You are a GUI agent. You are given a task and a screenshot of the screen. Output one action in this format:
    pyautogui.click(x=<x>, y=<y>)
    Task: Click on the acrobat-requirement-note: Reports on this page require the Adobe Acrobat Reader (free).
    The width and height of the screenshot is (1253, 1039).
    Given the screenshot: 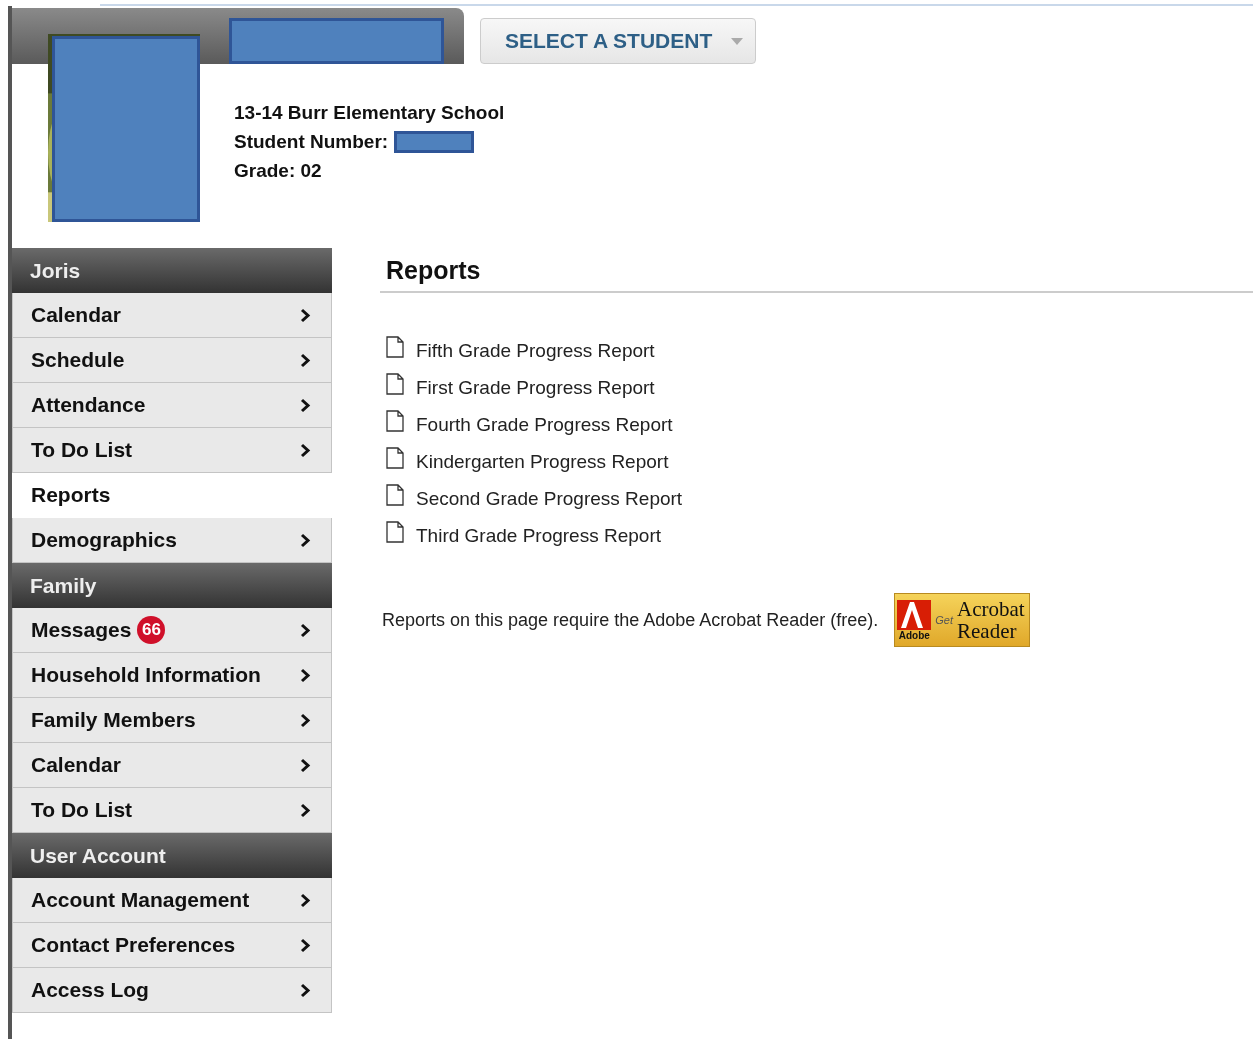 What is the action you would take?
    pyautogui.click(x=630, y=620)
    